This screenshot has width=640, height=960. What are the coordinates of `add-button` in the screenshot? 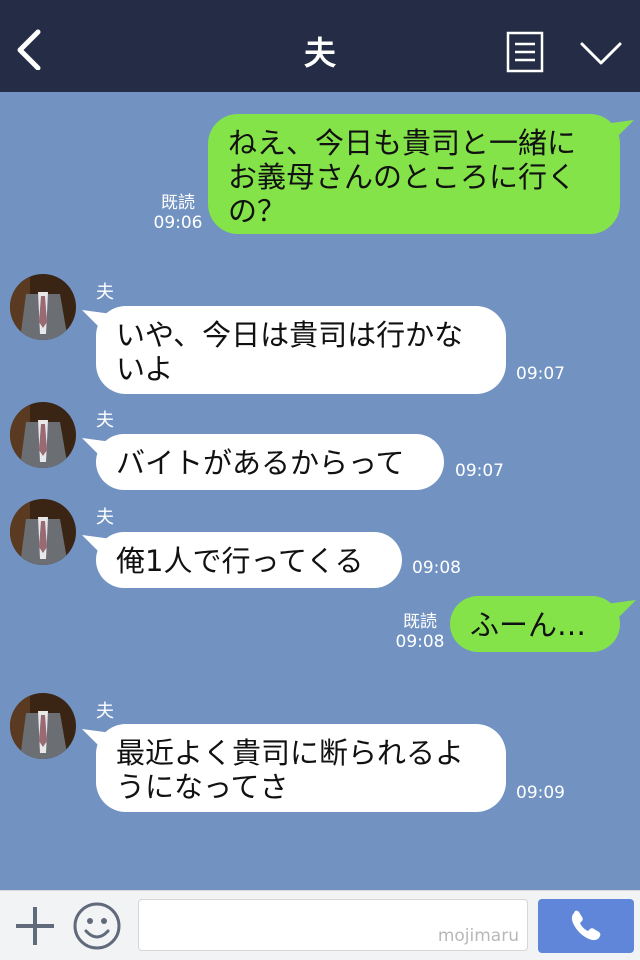 It's located at (35, 926).